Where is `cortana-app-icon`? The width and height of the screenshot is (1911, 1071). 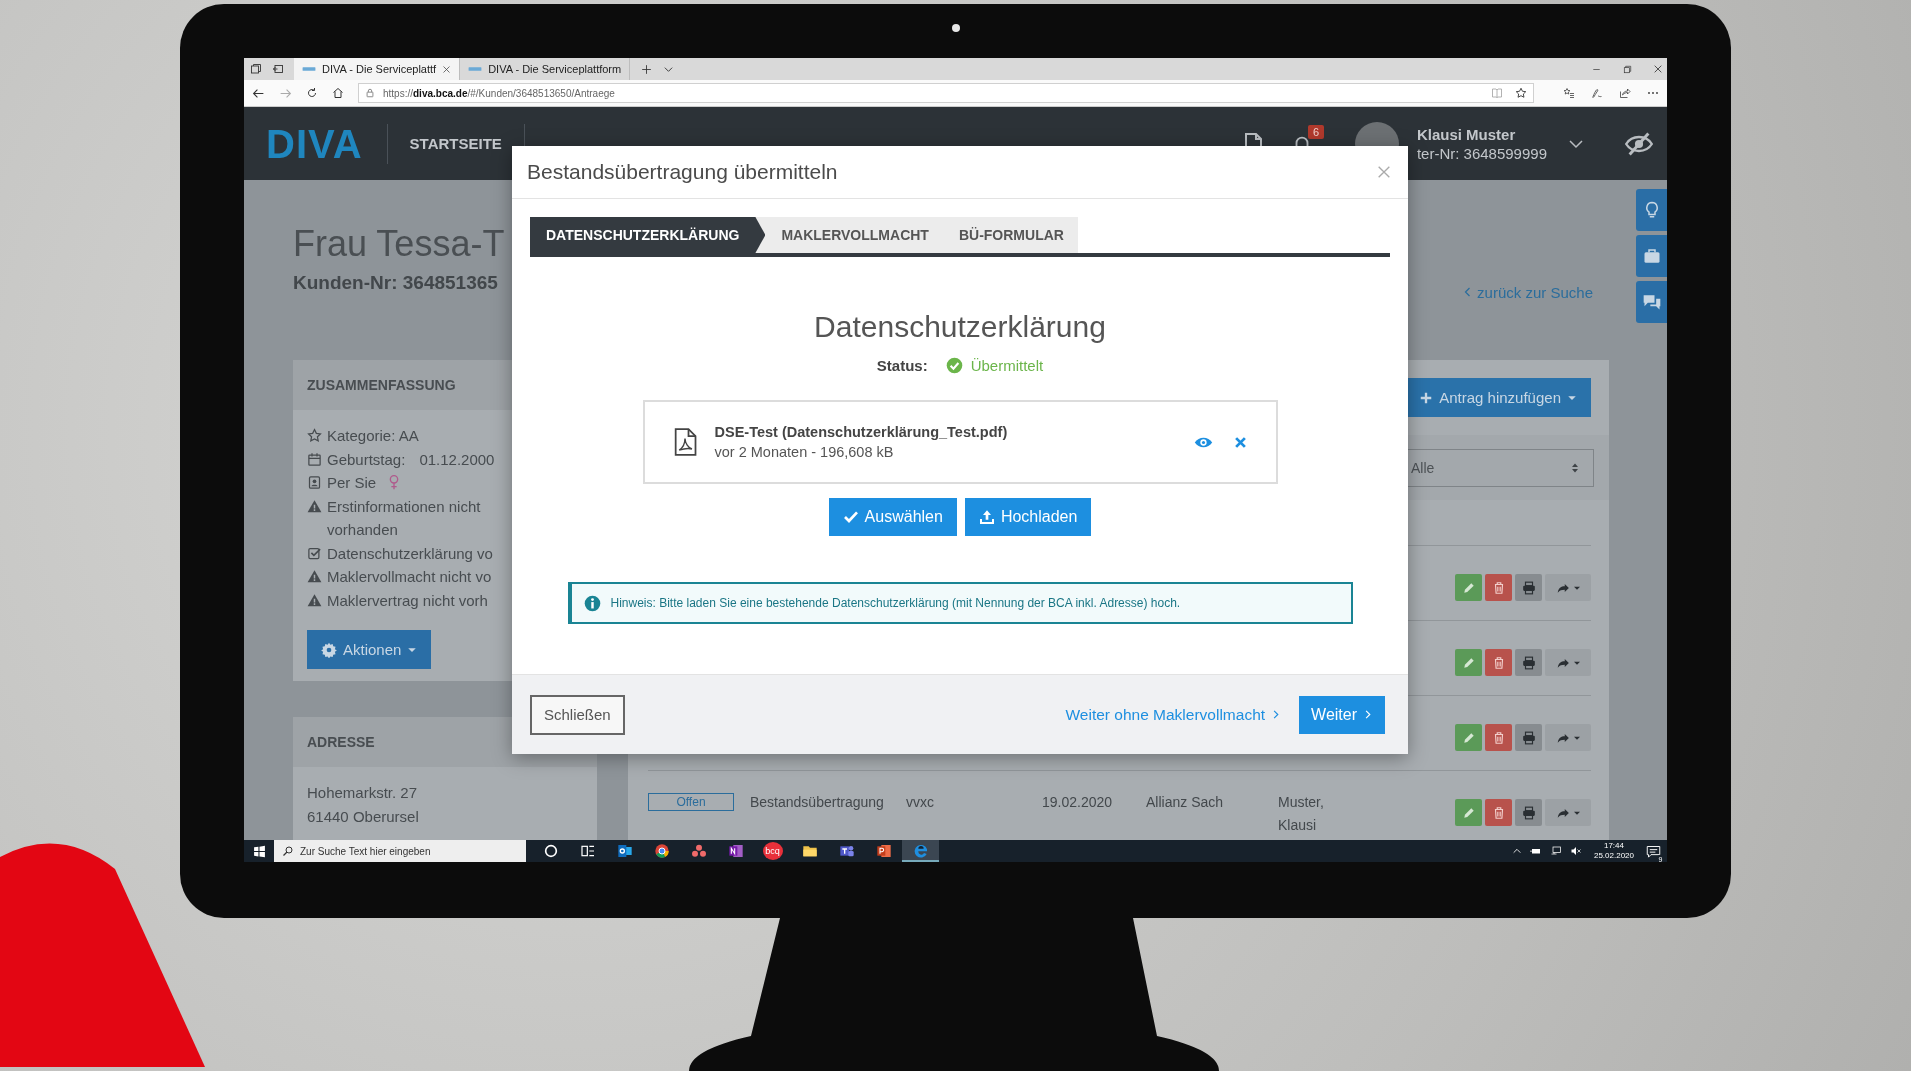
cortana-app-icon is located at coordinates (550, 851).